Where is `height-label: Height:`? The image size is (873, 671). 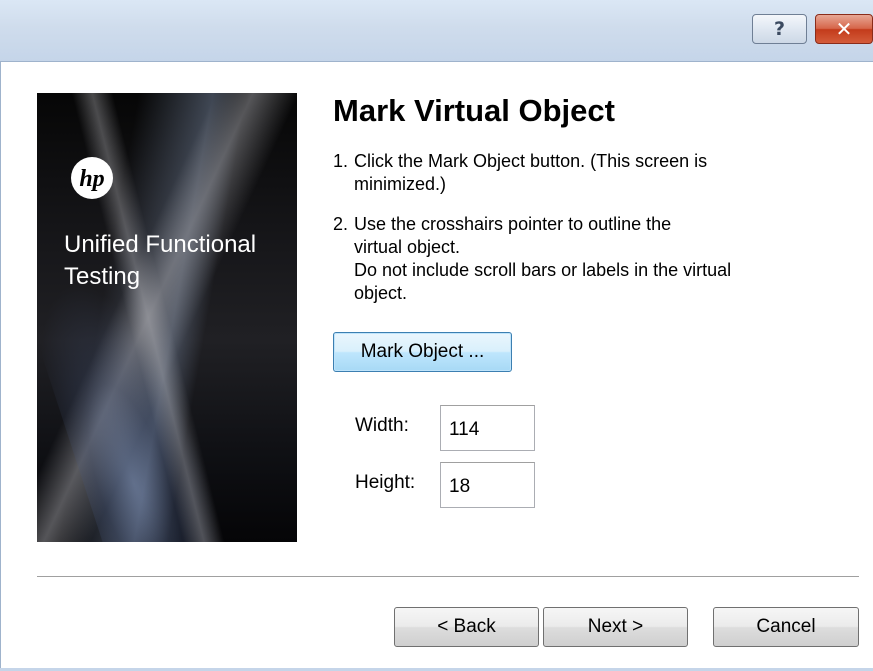
height-label: Height: is located at coordinates (385, 483).